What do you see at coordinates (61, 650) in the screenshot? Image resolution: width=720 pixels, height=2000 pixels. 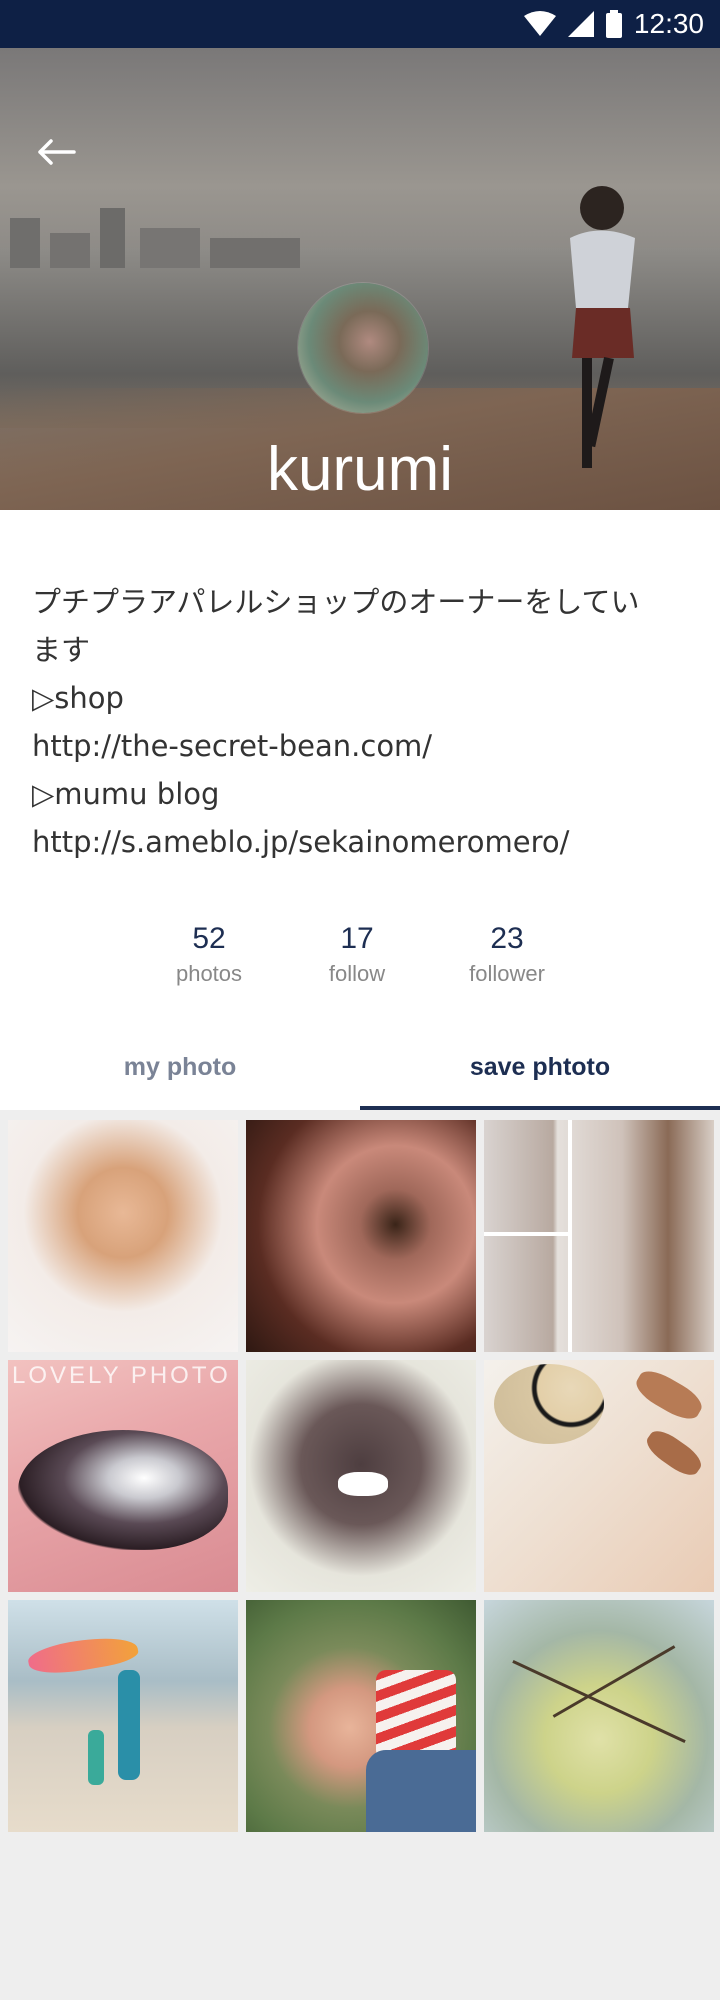 I see `bio-line: ます` at bounding box center [61, 650].